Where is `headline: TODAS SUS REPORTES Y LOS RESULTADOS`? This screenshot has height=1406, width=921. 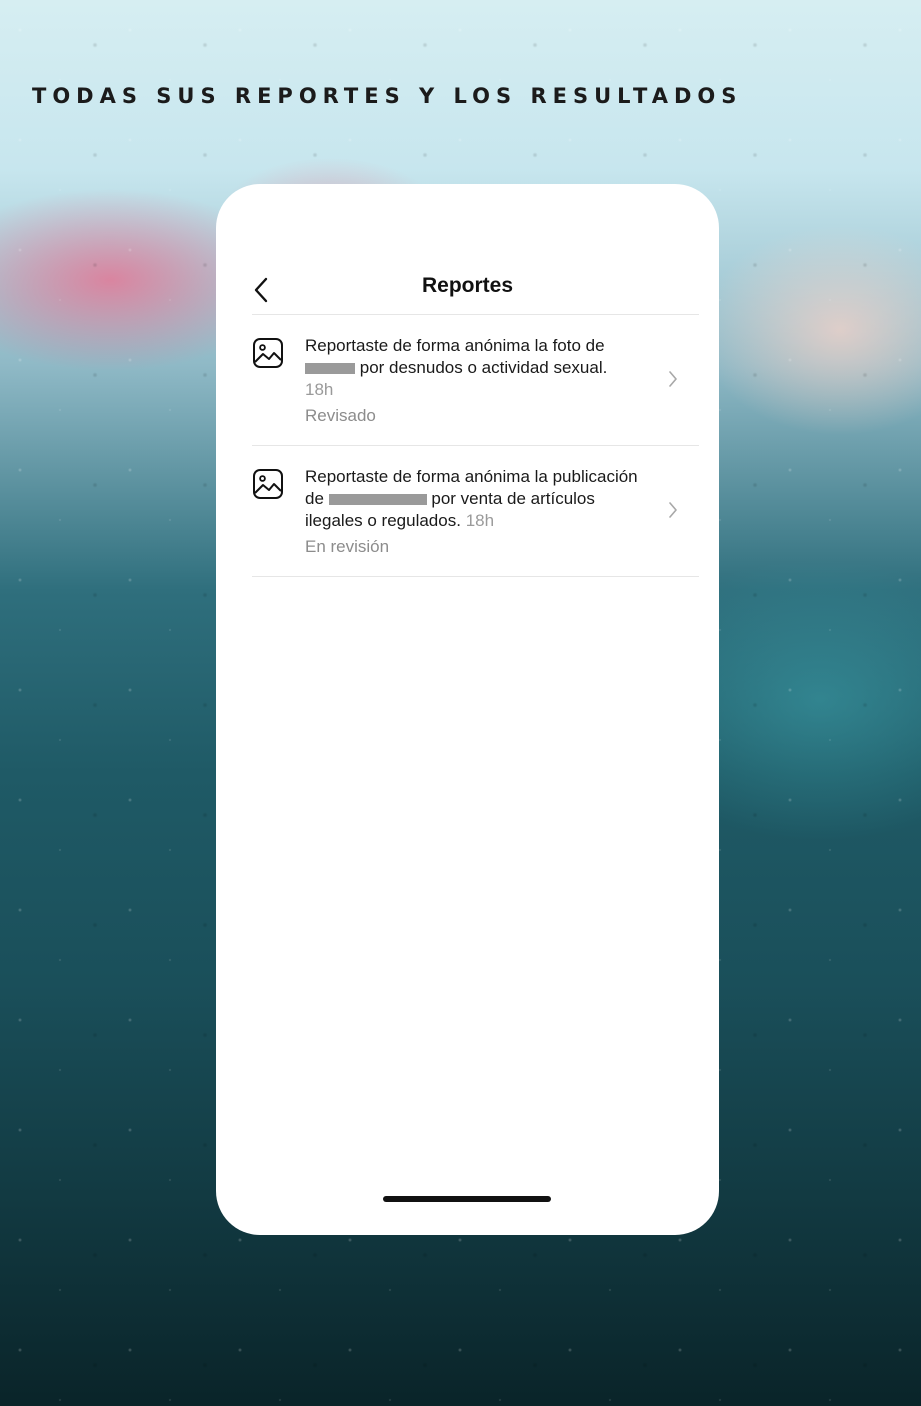
headline: TODAS SUS REPORTES Y LOS RESULTADOS is located at coordinates (387, 96).